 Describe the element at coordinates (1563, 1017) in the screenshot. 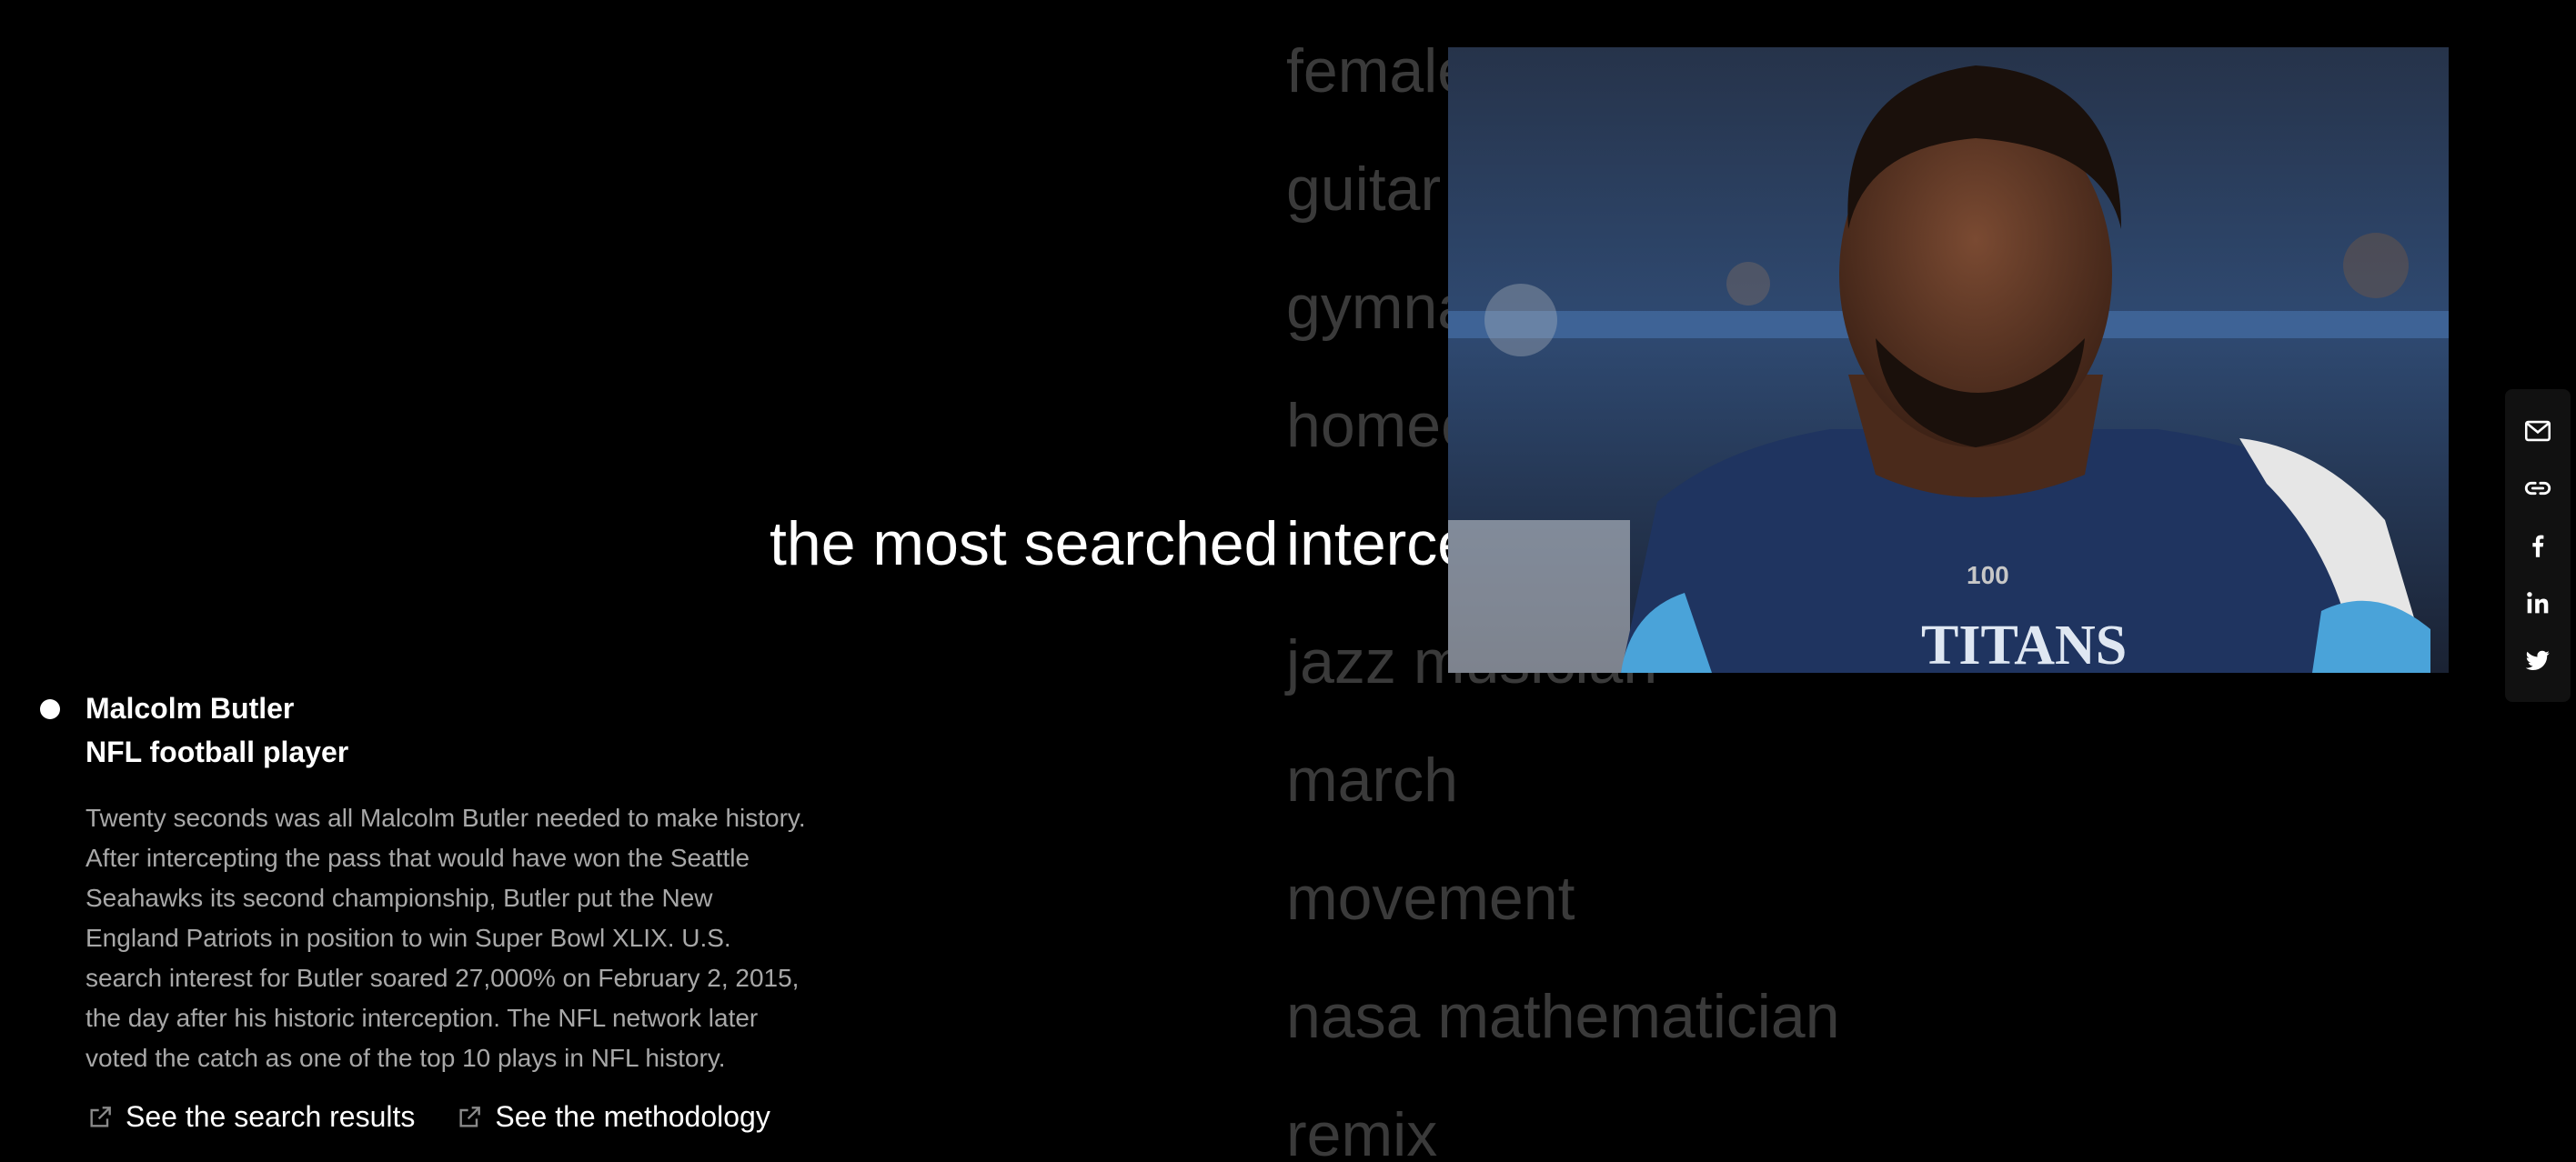

I see `term-item: nasa mathematician` at that location.